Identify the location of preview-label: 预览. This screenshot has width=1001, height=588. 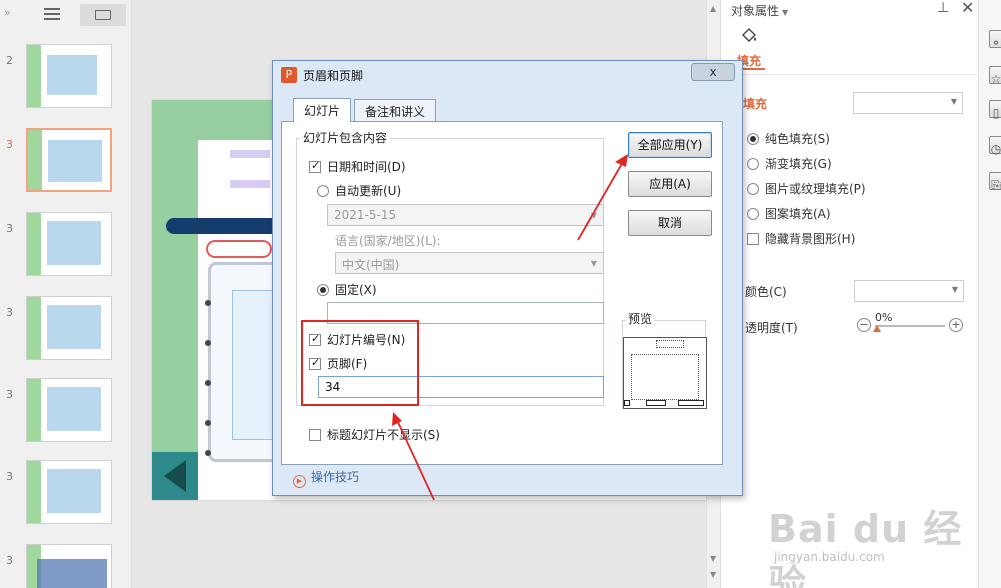
(640, 318).